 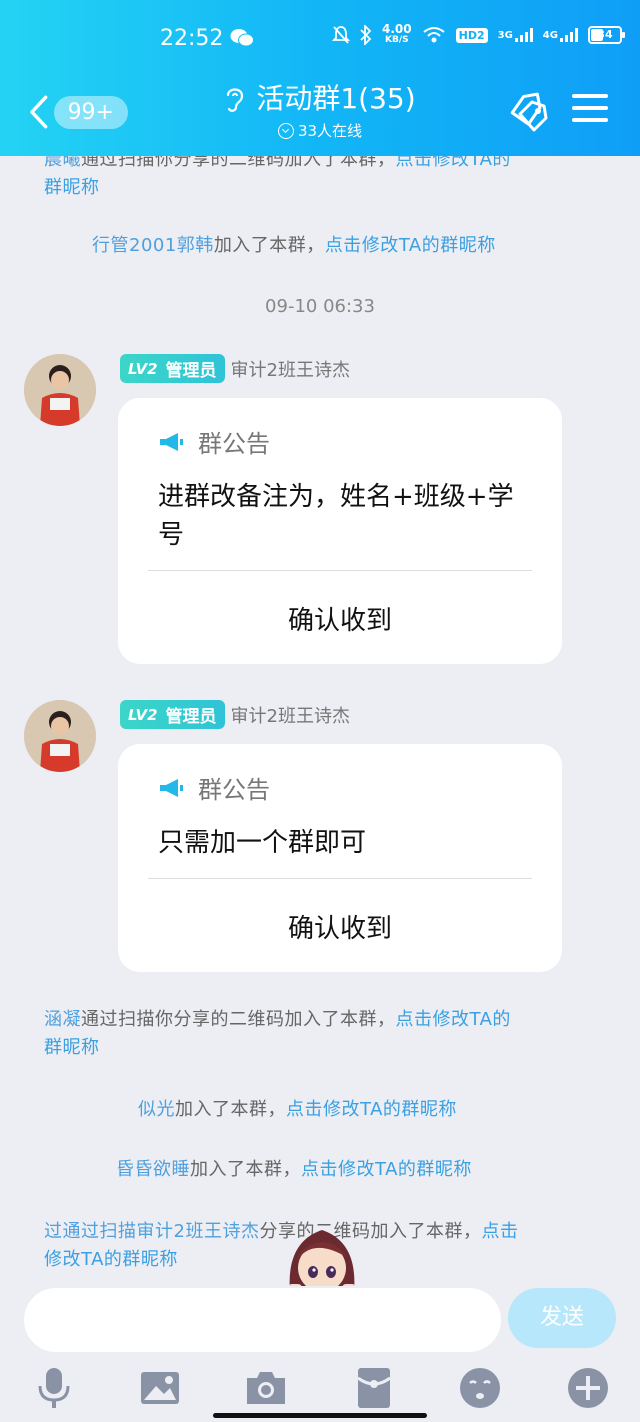 I want to click on battery-level: 34, so click(x=605, y=34).